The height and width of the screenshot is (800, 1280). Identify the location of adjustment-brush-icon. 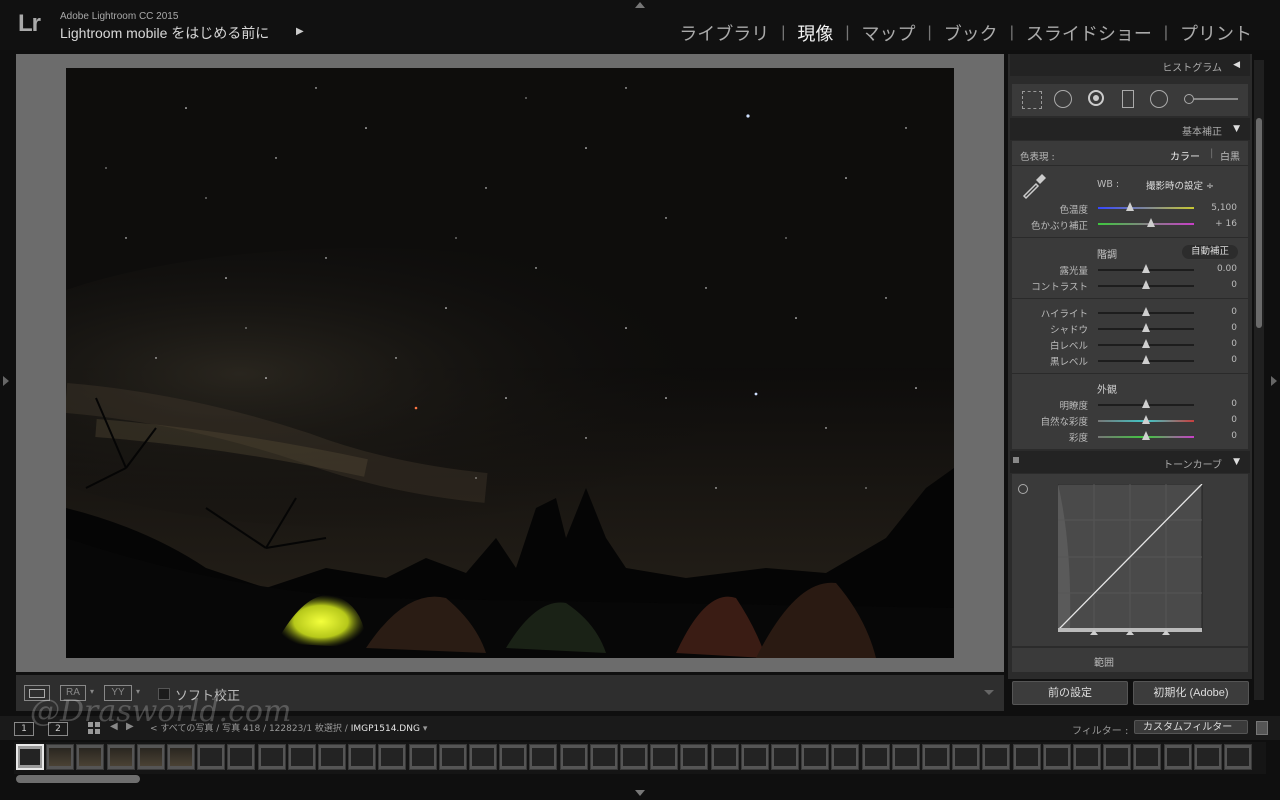
(1189, 99).